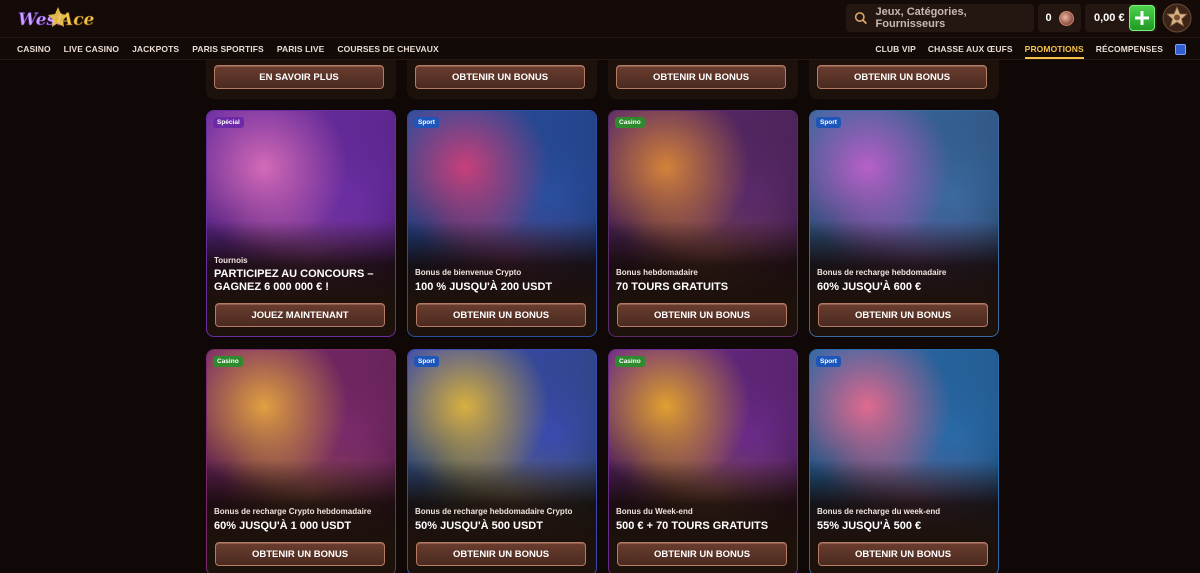  Describe the element at coordinates (879, 511) in the screenshot. I see `promo-category: Bonus de recharge du week-end` at that location.